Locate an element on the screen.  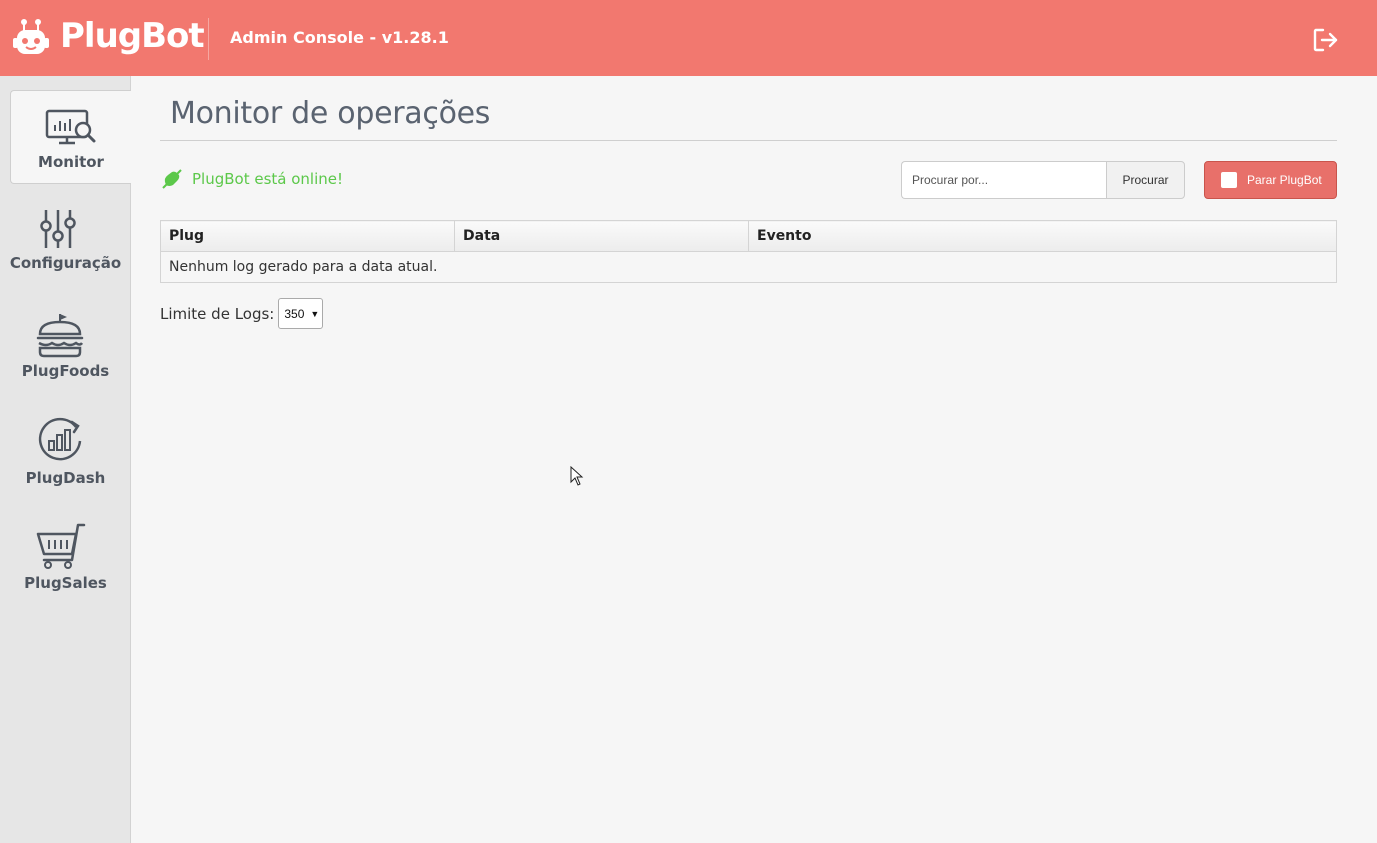
mouse-cursor-icon is located at coordinates (577, 476).